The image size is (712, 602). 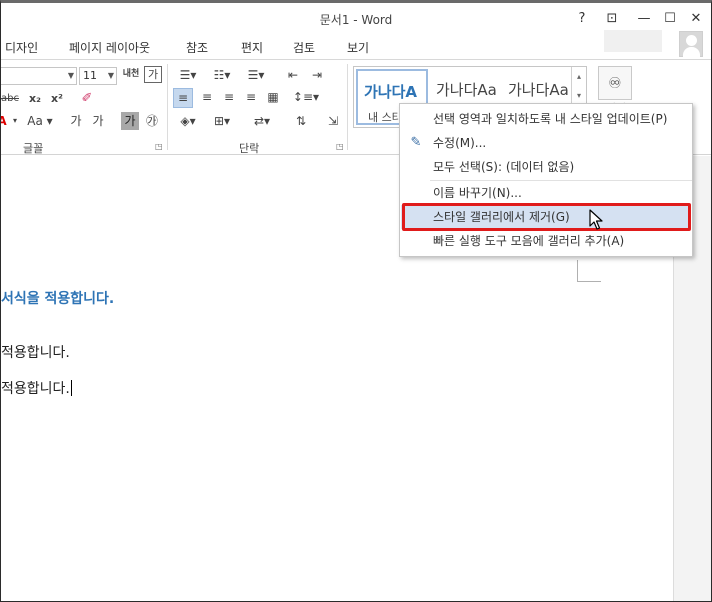 I want to click on subscript-button: x₂, so click(x=35, y=99).